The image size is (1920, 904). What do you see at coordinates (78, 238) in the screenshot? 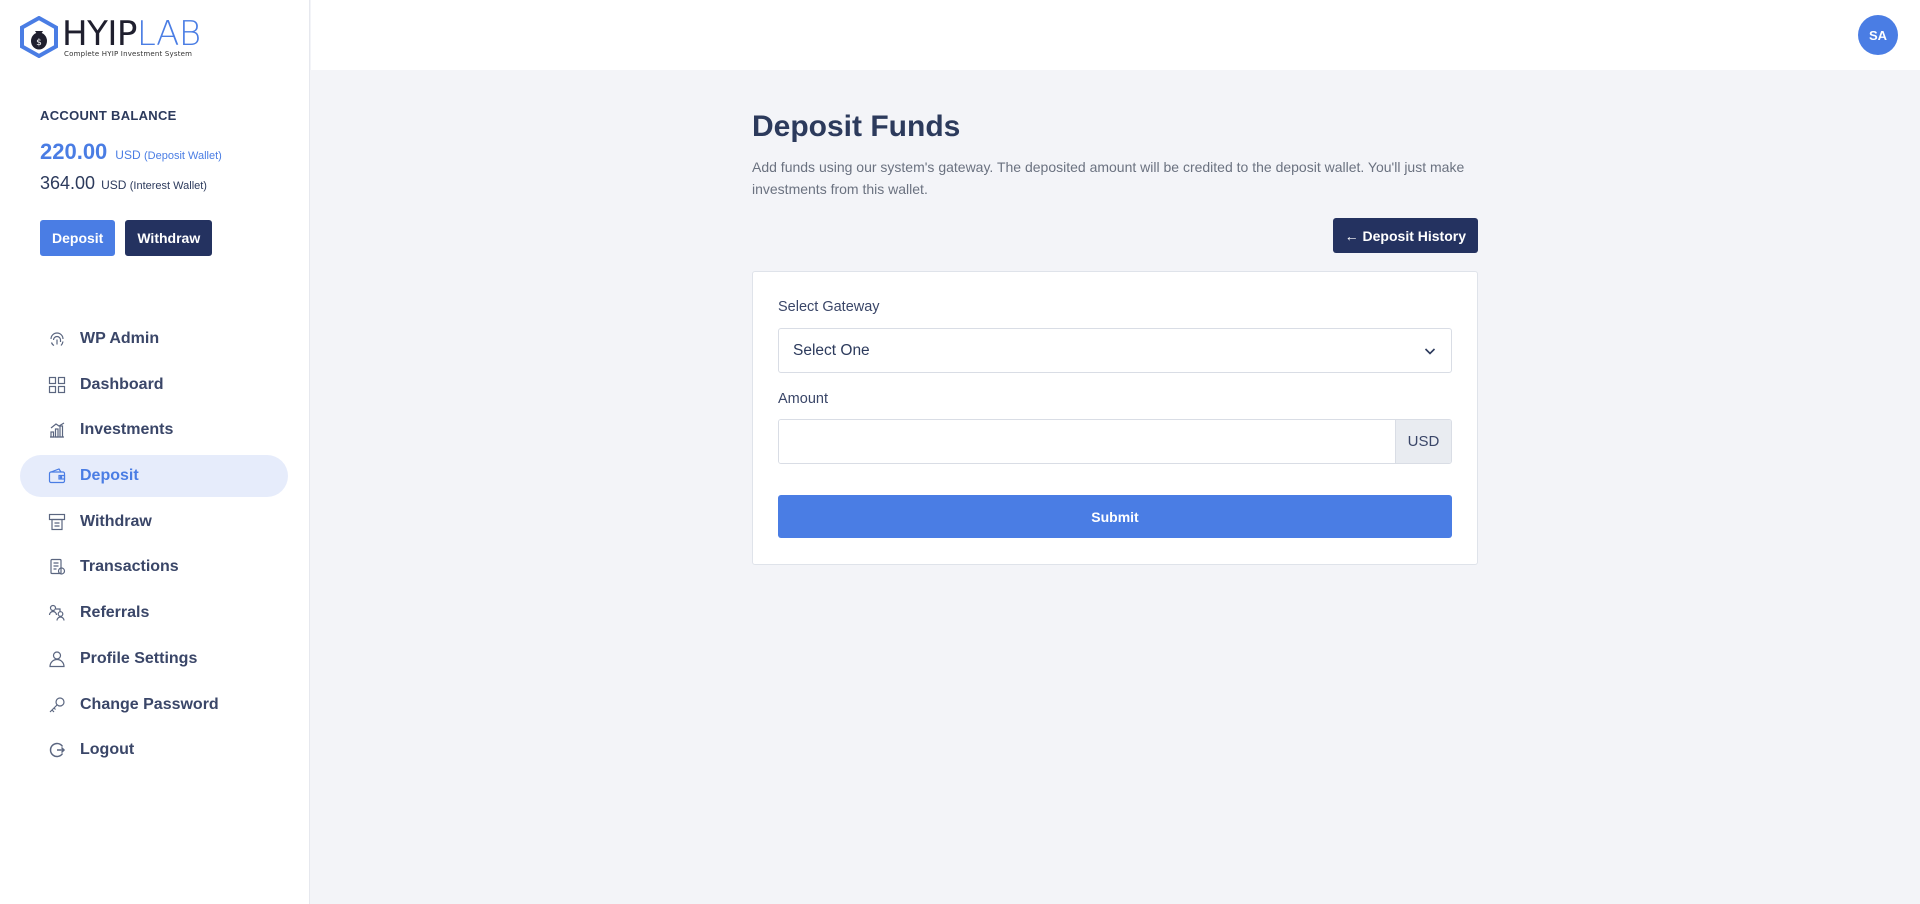
I see `deposit-button: Deposit` at bounding box center [78, 238].